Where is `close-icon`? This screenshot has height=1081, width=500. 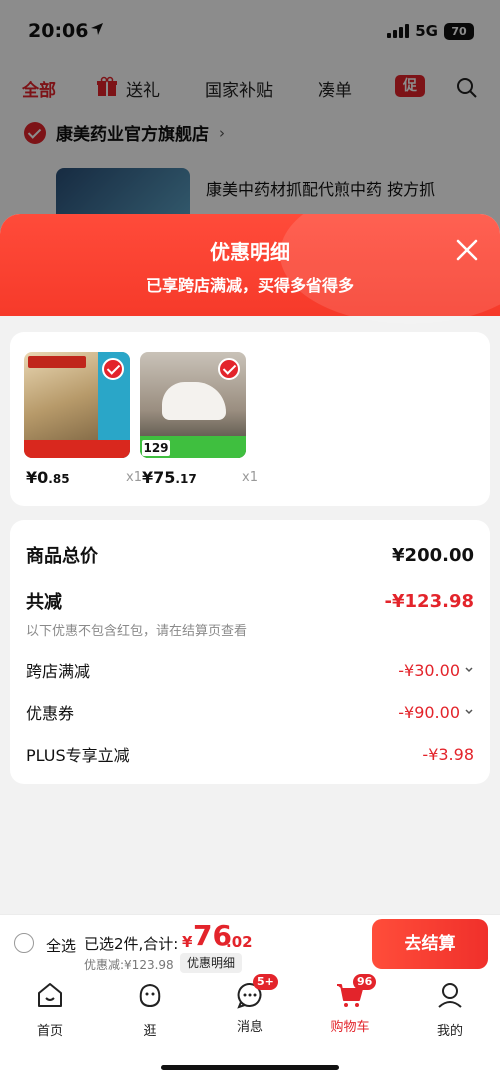
close-icon is located at coordinates (467, 250).